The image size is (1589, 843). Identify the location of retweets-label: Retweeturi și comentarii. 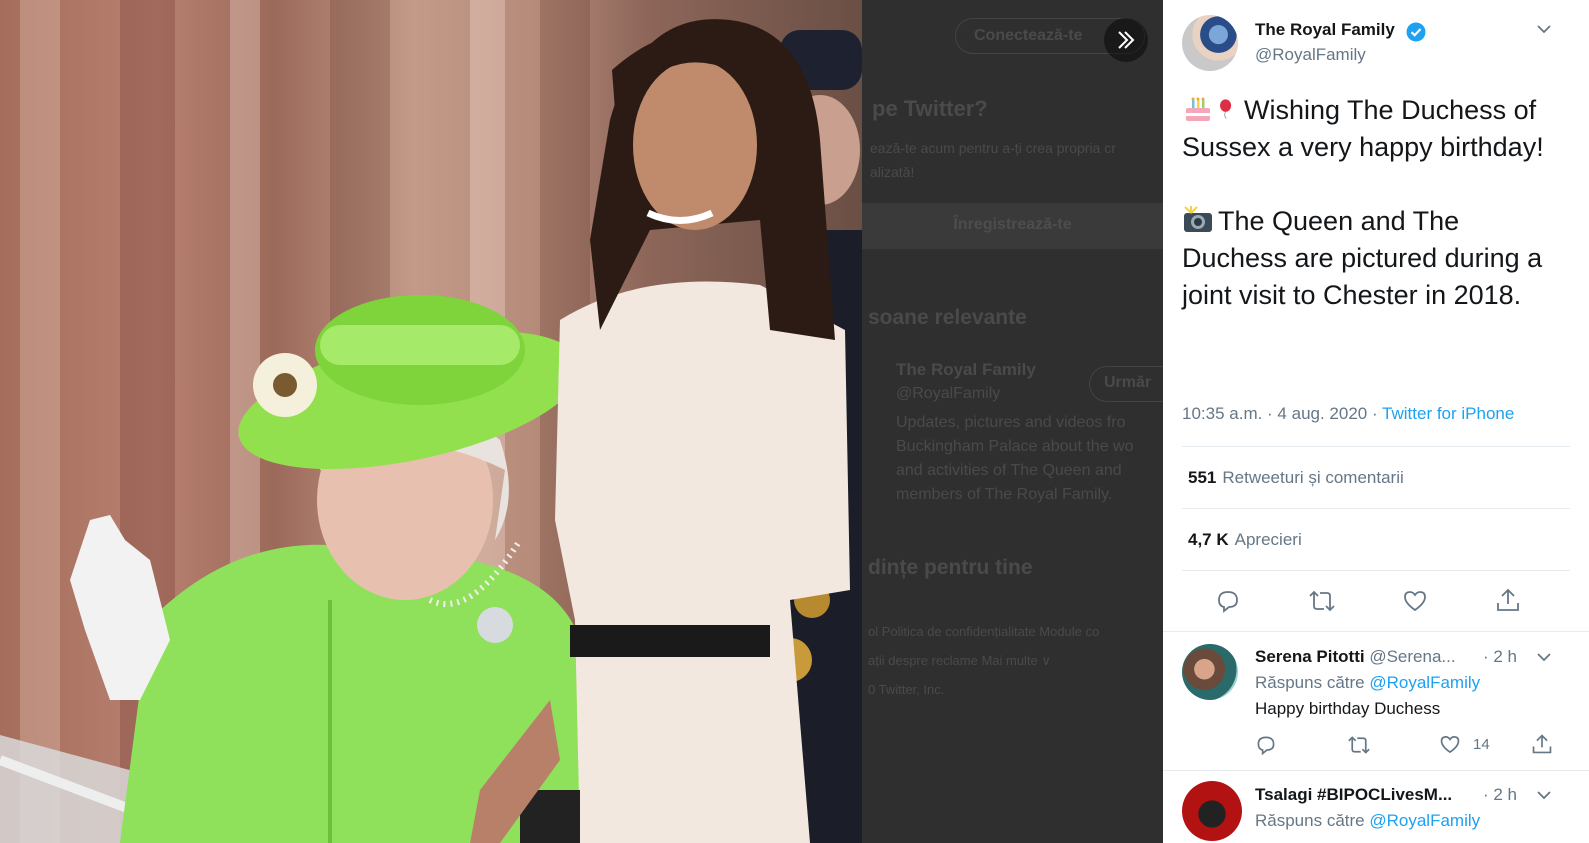
(1313, 477).